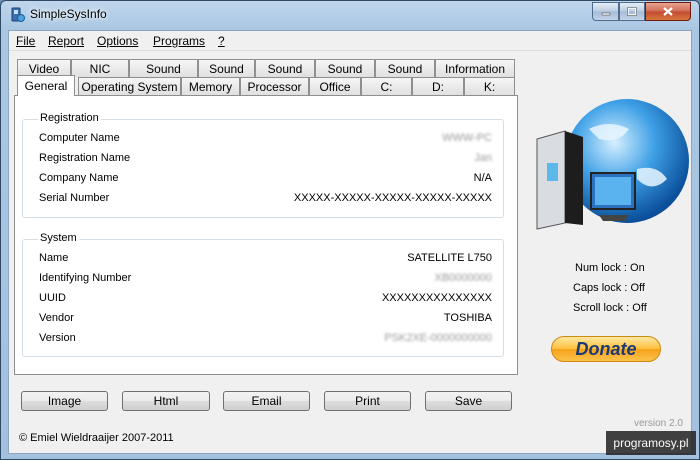 The image size is (700, 460). Describe the element at coordinates (609, 288) in the screenshot. I see `caps-lock-status: Caps lock : Off` at that location.